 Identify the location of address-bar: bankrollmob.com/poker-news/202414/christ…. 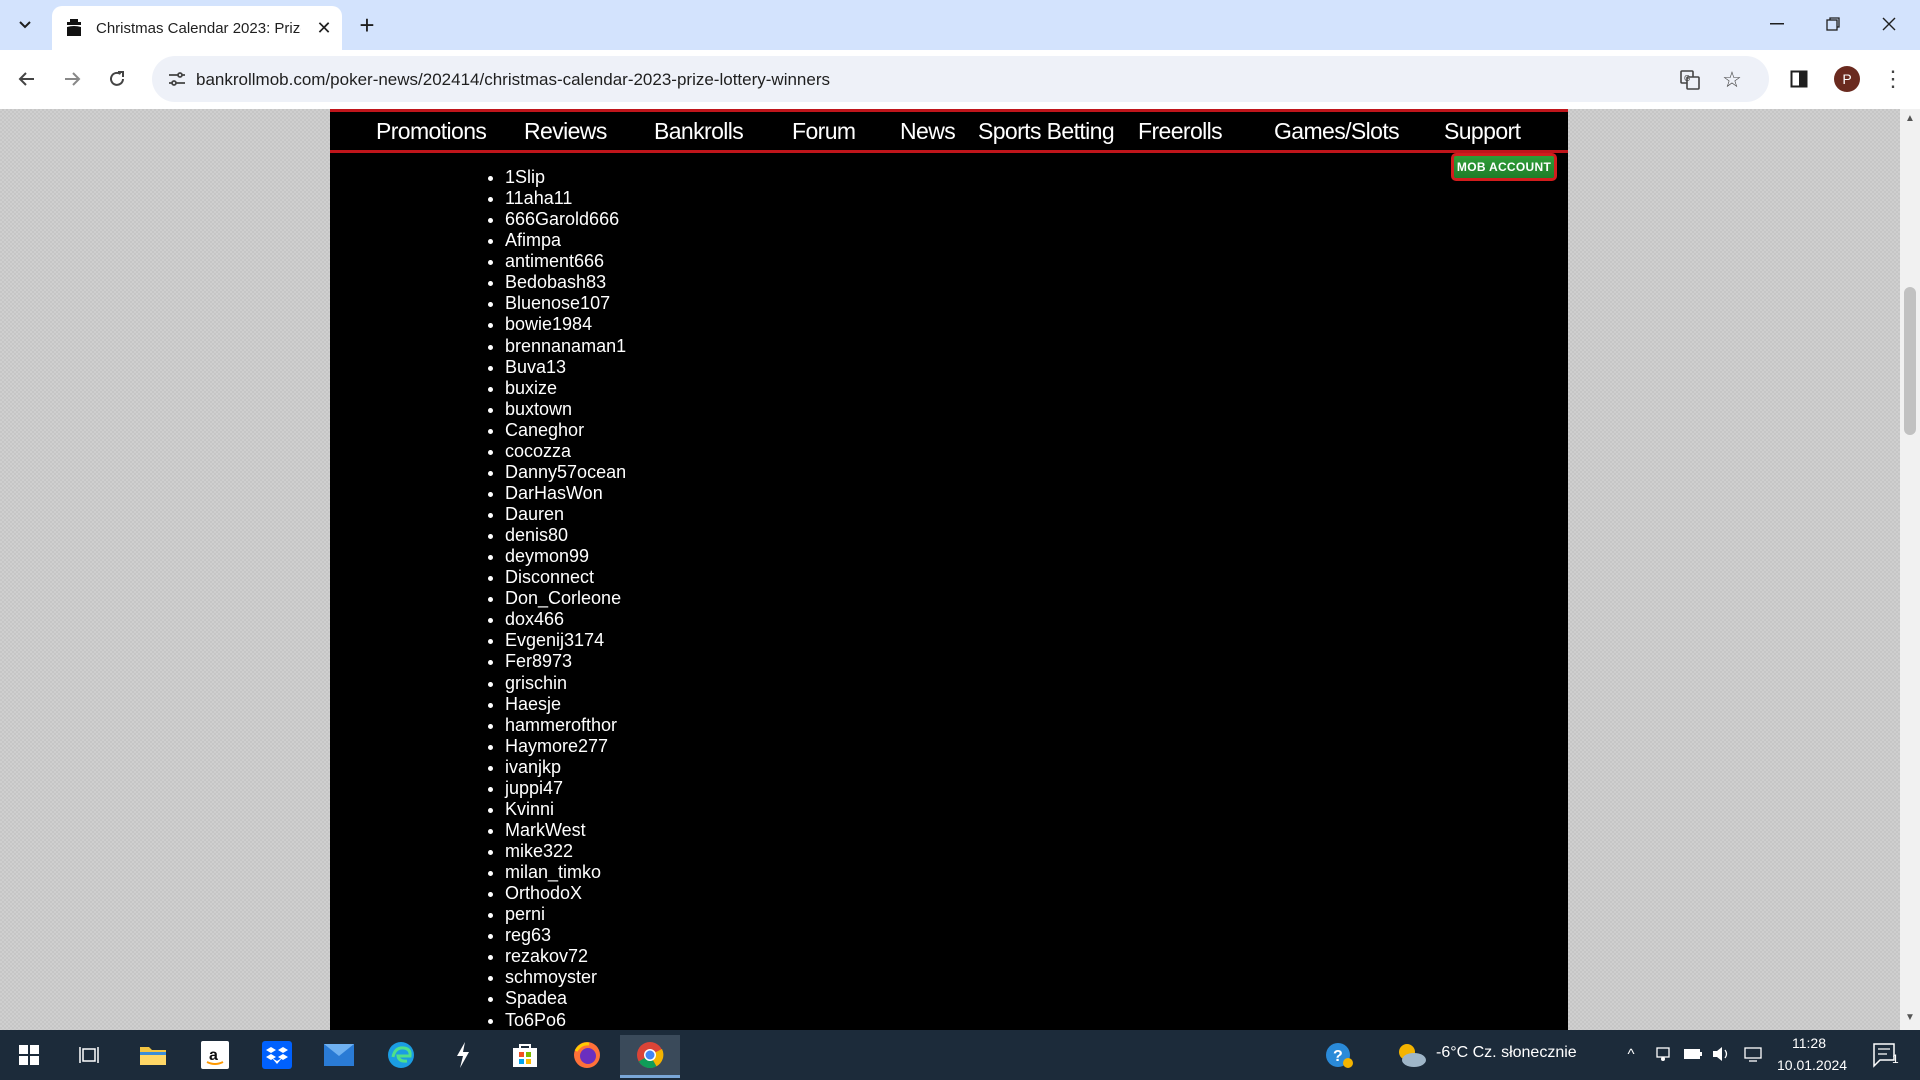
(960, 79).